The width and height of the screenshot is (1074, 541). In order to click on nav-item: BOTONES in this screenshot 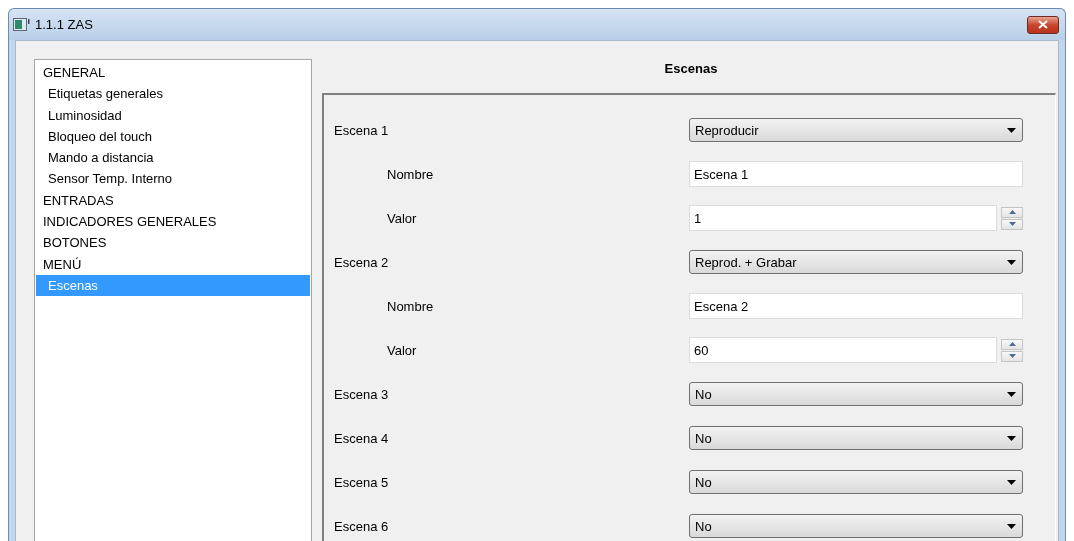, I will do `click(173, 243)`.